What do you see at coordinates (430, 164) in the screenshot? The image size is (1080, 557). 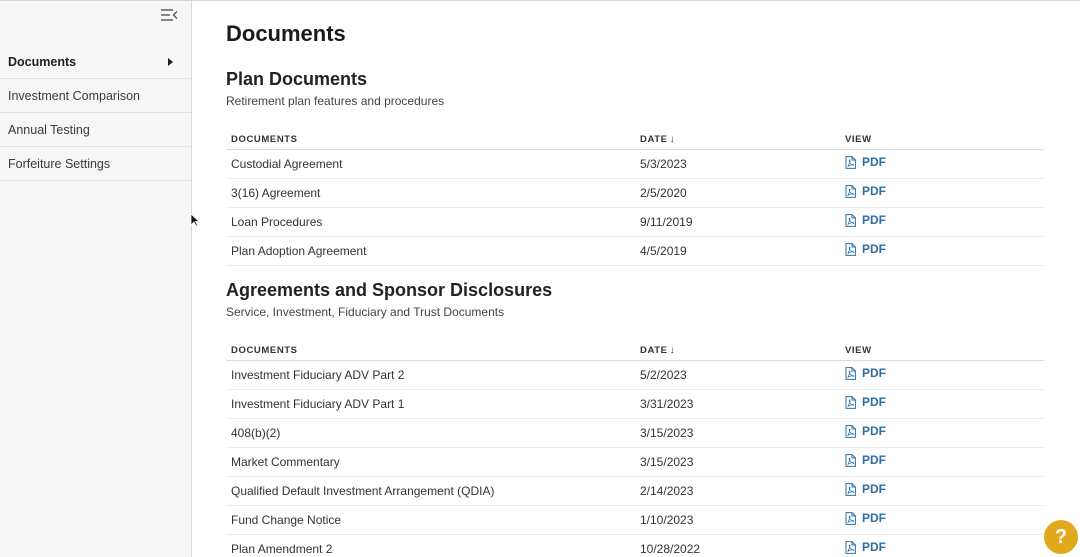 I see `document-name: Custodial Agreement` at bounding box center [430, 164].